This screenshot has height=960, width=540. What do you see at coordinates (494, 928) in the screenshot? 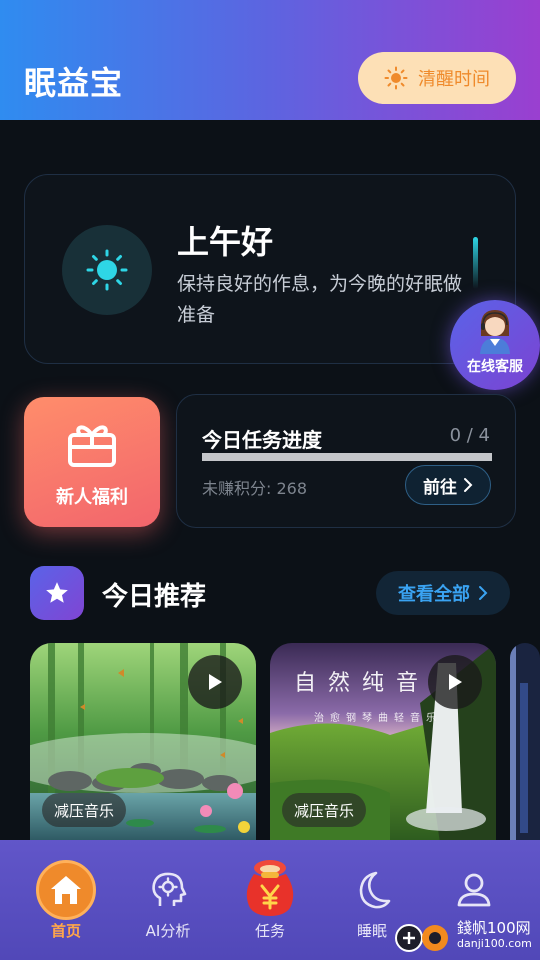
I see `watermark-title: 錢帆100网` at bounding box center [494, 928].